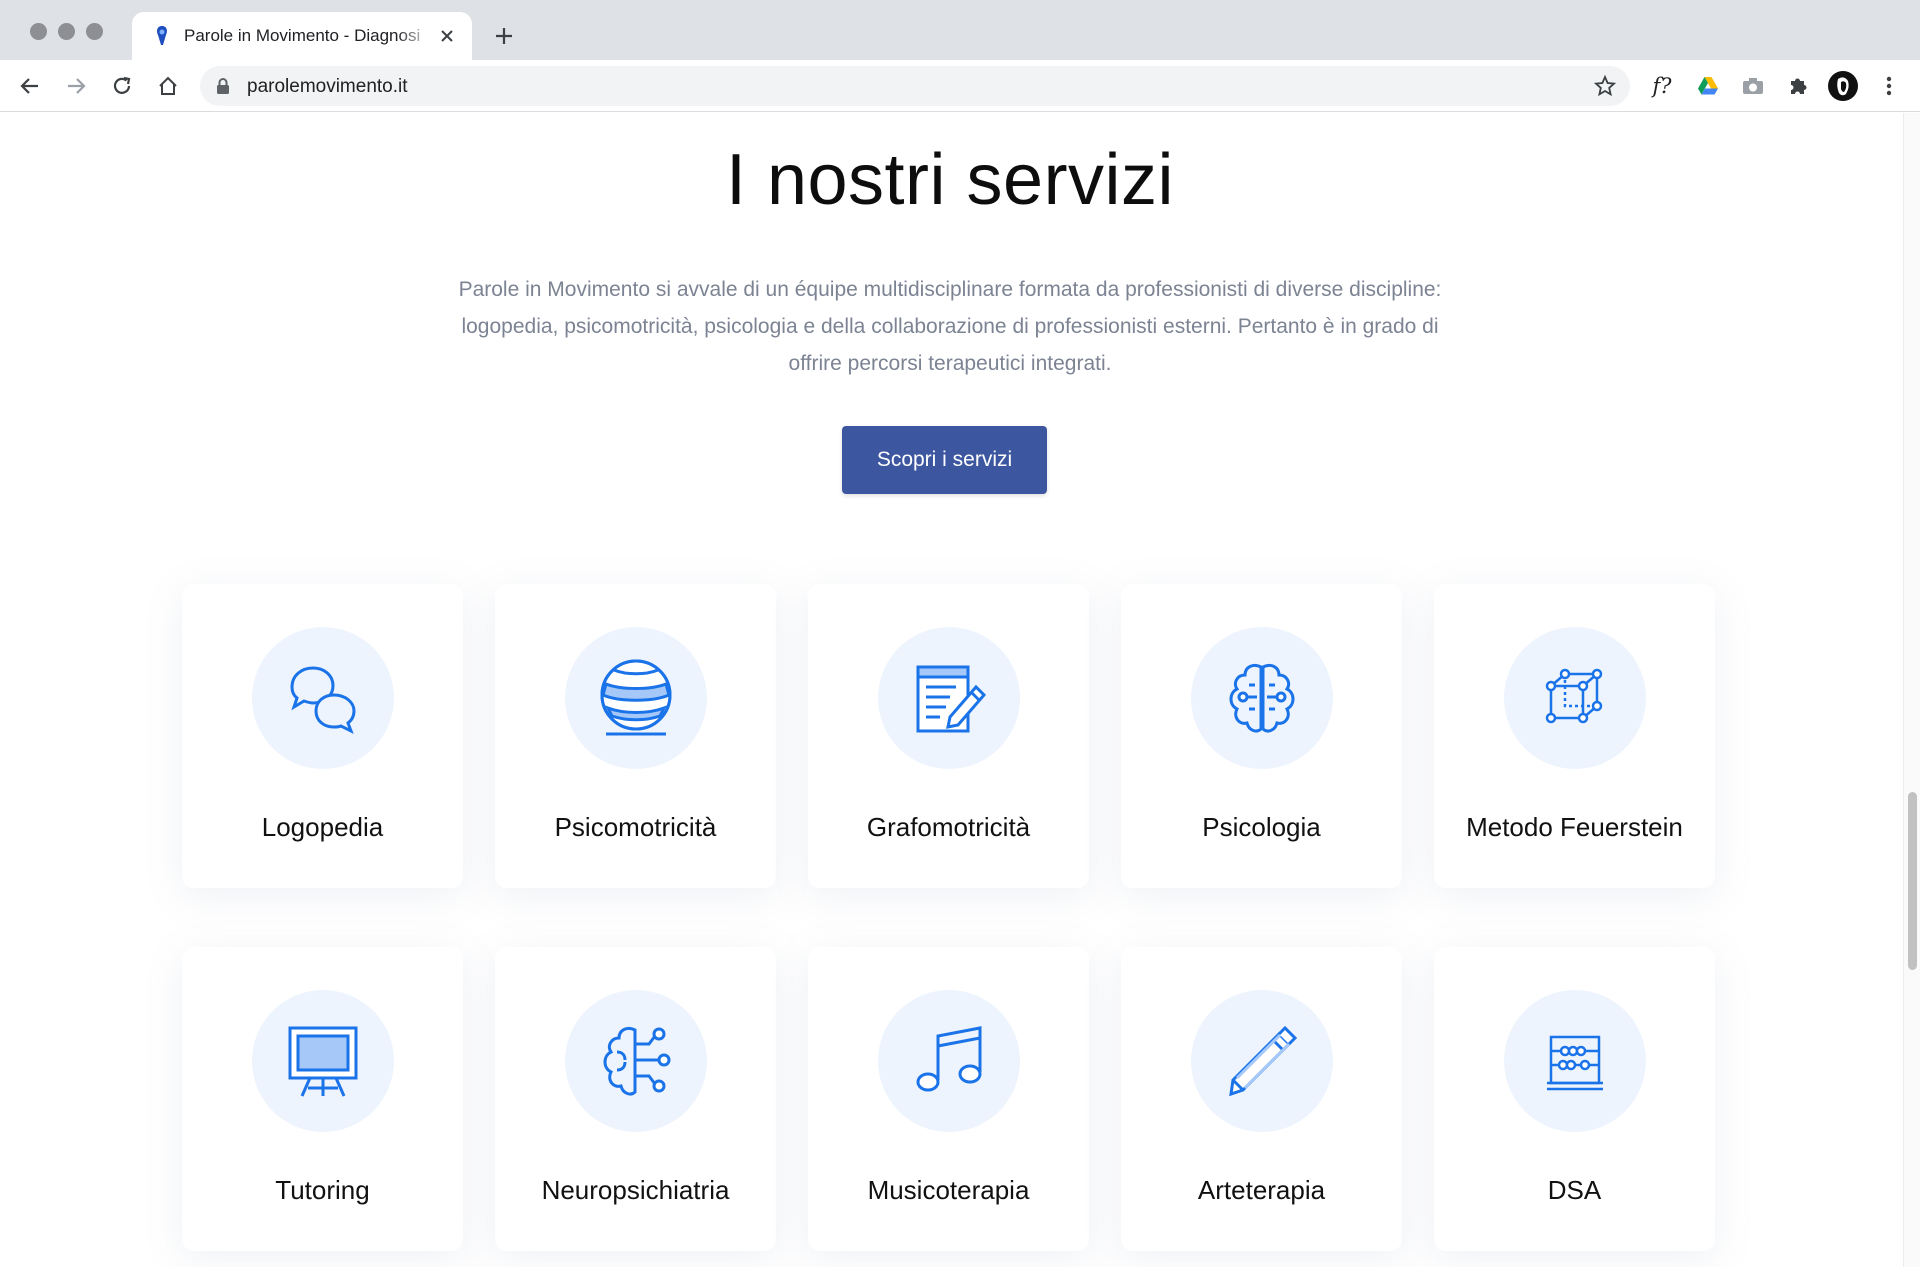 This screenshot has height=1267, width=1920. What do you see at coordinates (1911, 690) in the screenshot?
I see `page-scrollbar` at bounding box center [1911, 690].